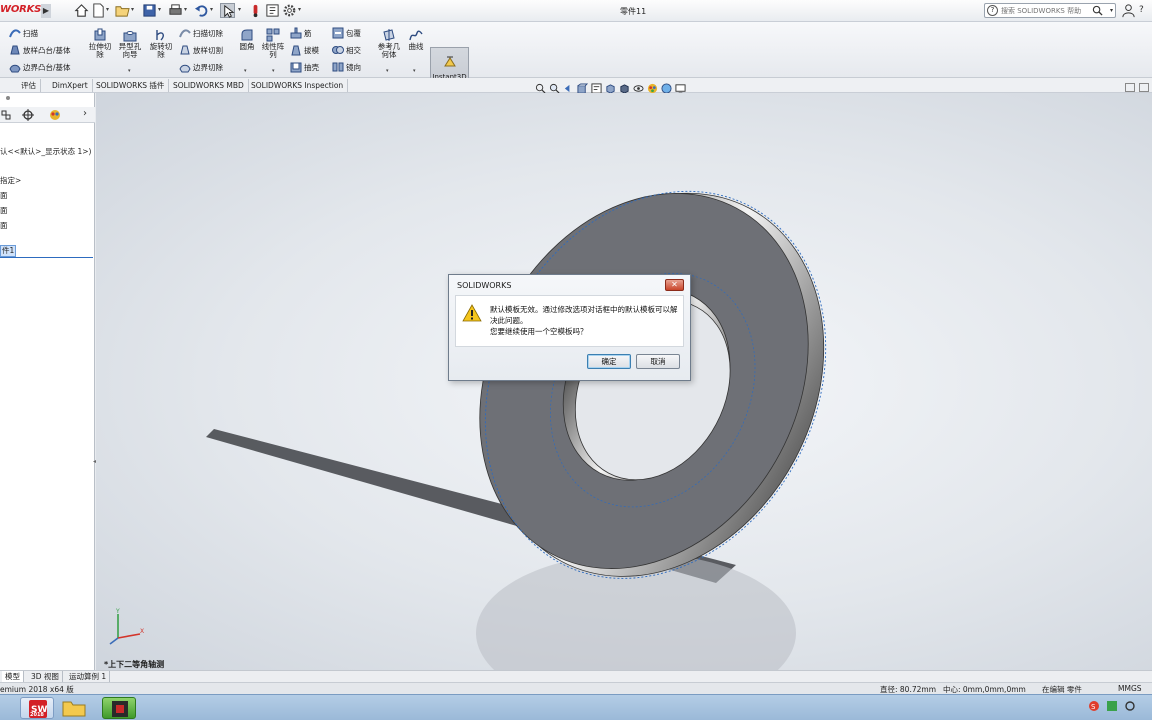 This screenshot has width=1152, height=720. What do you see at coordinates (416, 39) in the screenshot?
I see `curves-button: 曲线` at bounding box center [416, 39].